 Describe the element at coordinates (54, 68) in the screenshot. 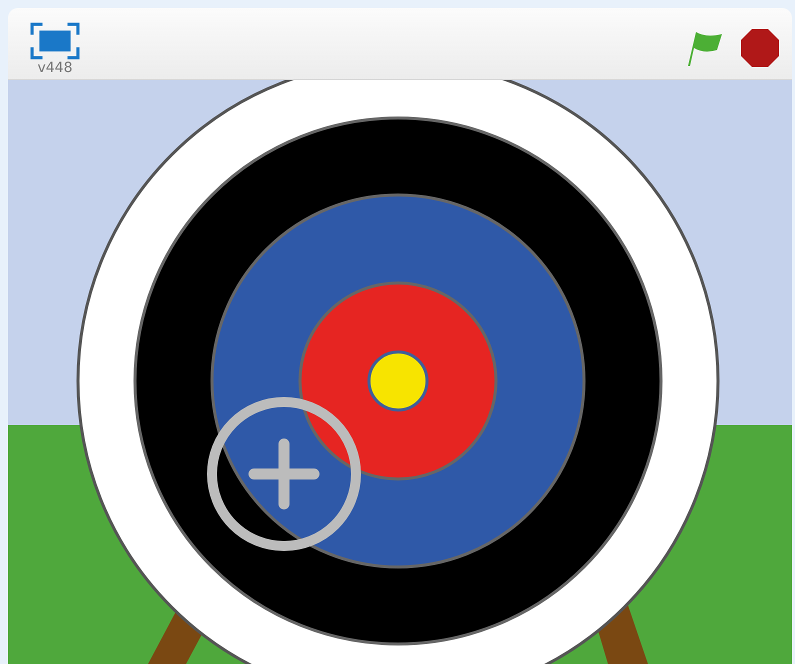

I see `version-label: v448` at that location.